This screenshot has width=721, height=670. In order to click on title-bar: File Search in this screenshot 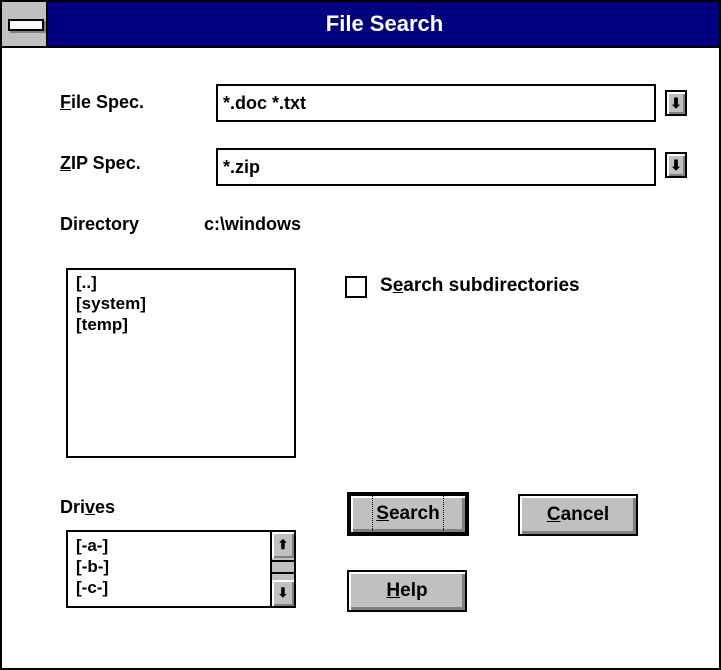, I will do `click(360, 25)`.